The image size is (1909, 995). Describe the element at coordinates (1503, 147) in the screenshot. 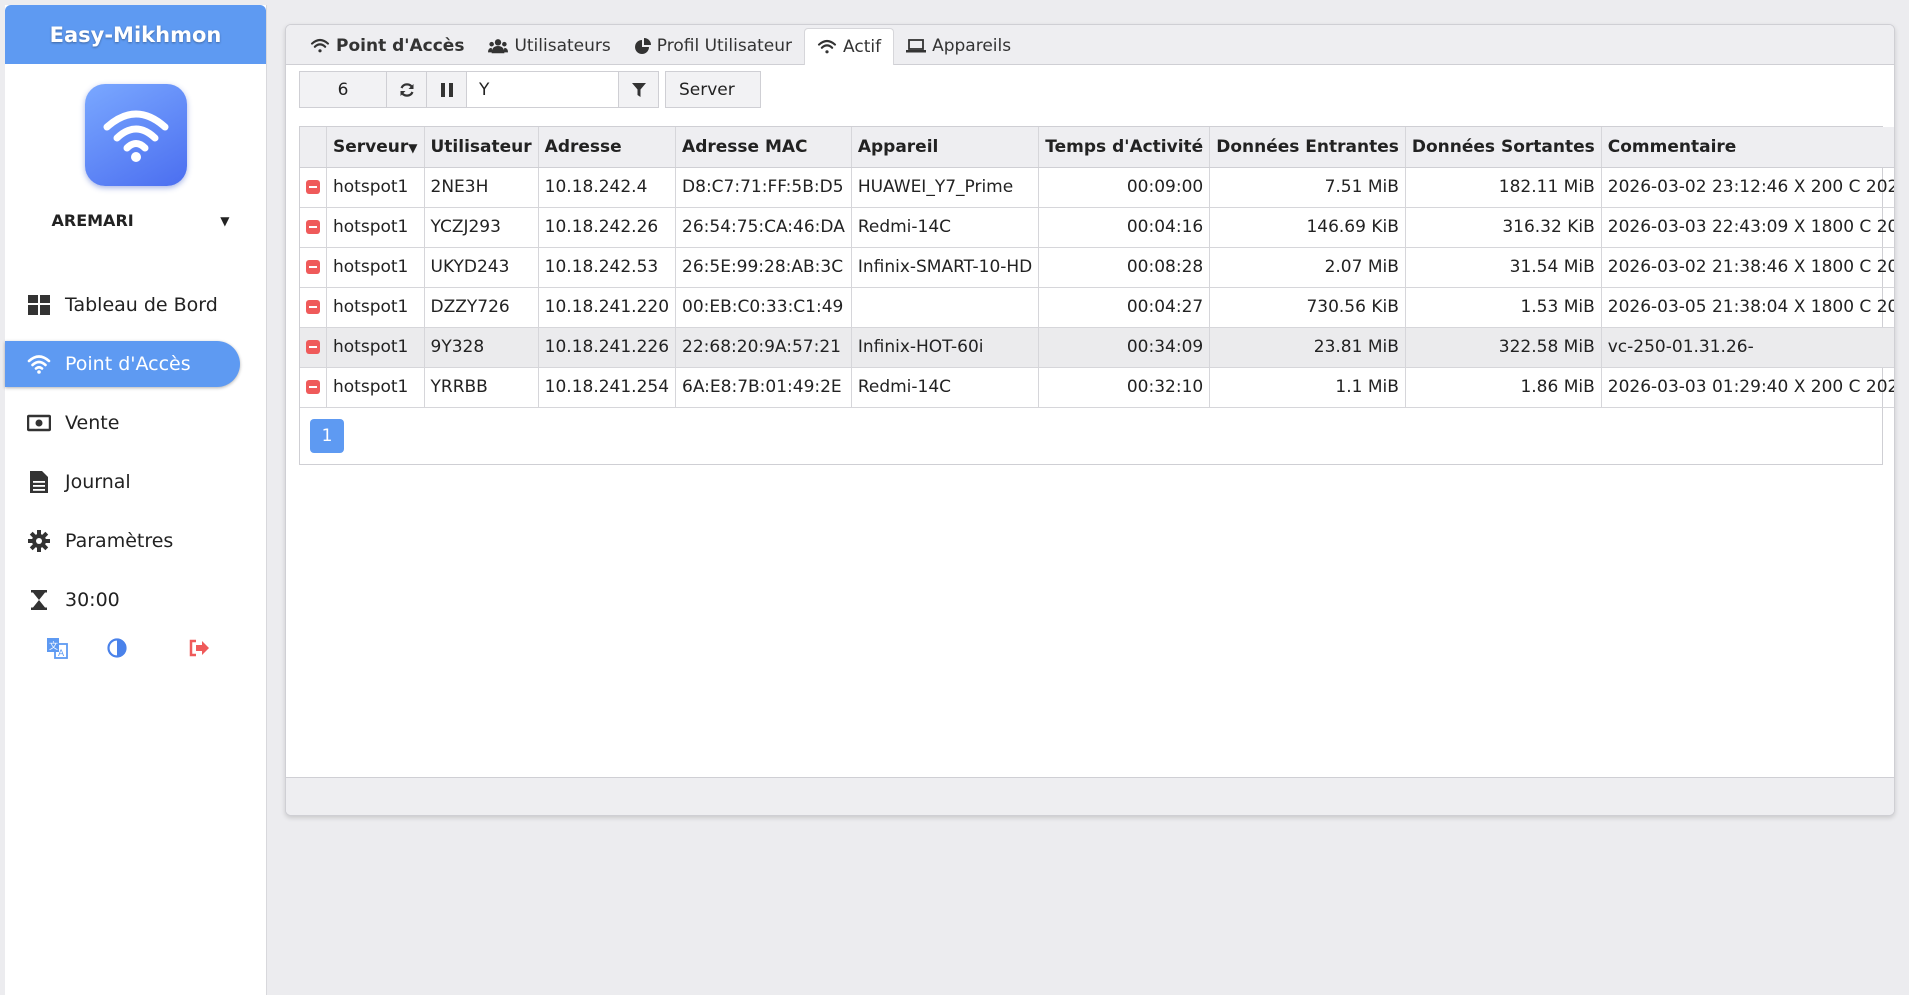

I see `column-header-bytes-out: Données Sortantes` at that location.